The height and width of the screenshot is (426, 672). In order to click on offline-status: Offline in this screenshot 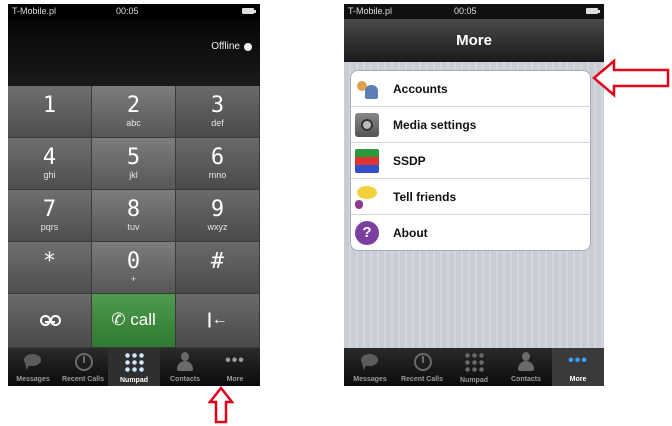, I will do `click(231, 46)`.